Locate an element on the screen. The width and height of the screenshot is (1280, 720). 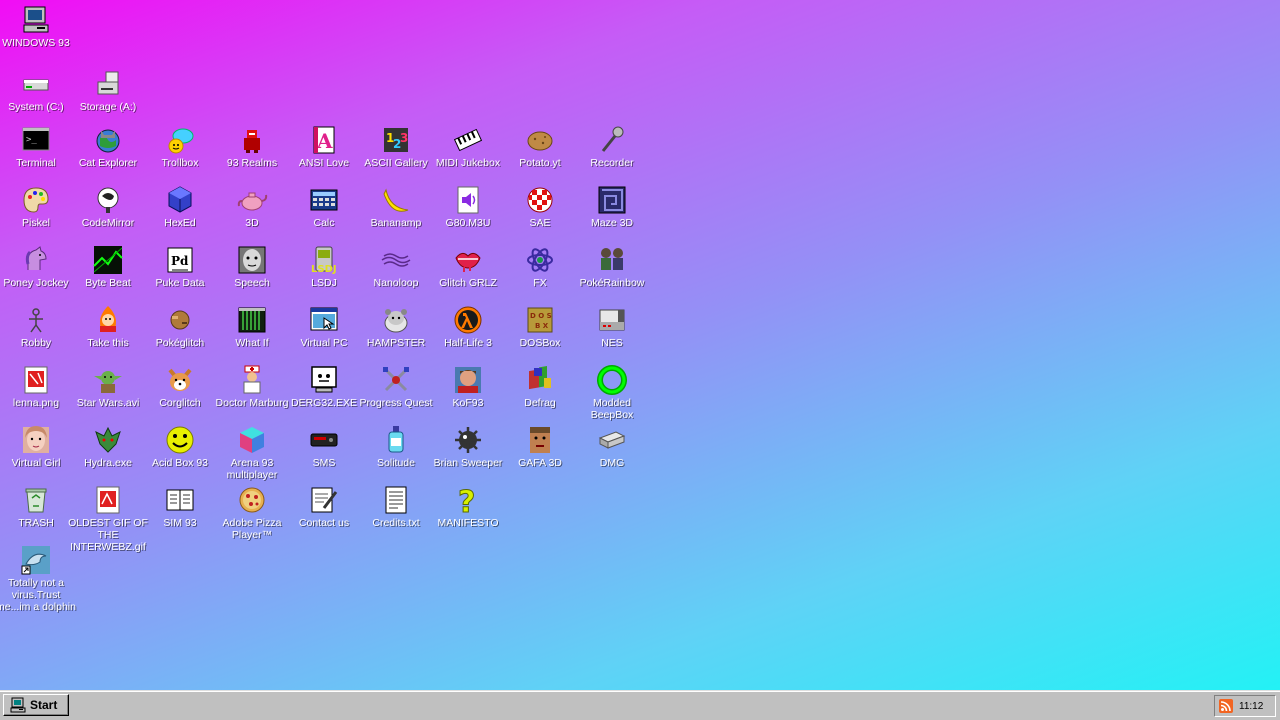
desktop-icon-g80m3u: G80.M3U is located at coordinates (468, 214).